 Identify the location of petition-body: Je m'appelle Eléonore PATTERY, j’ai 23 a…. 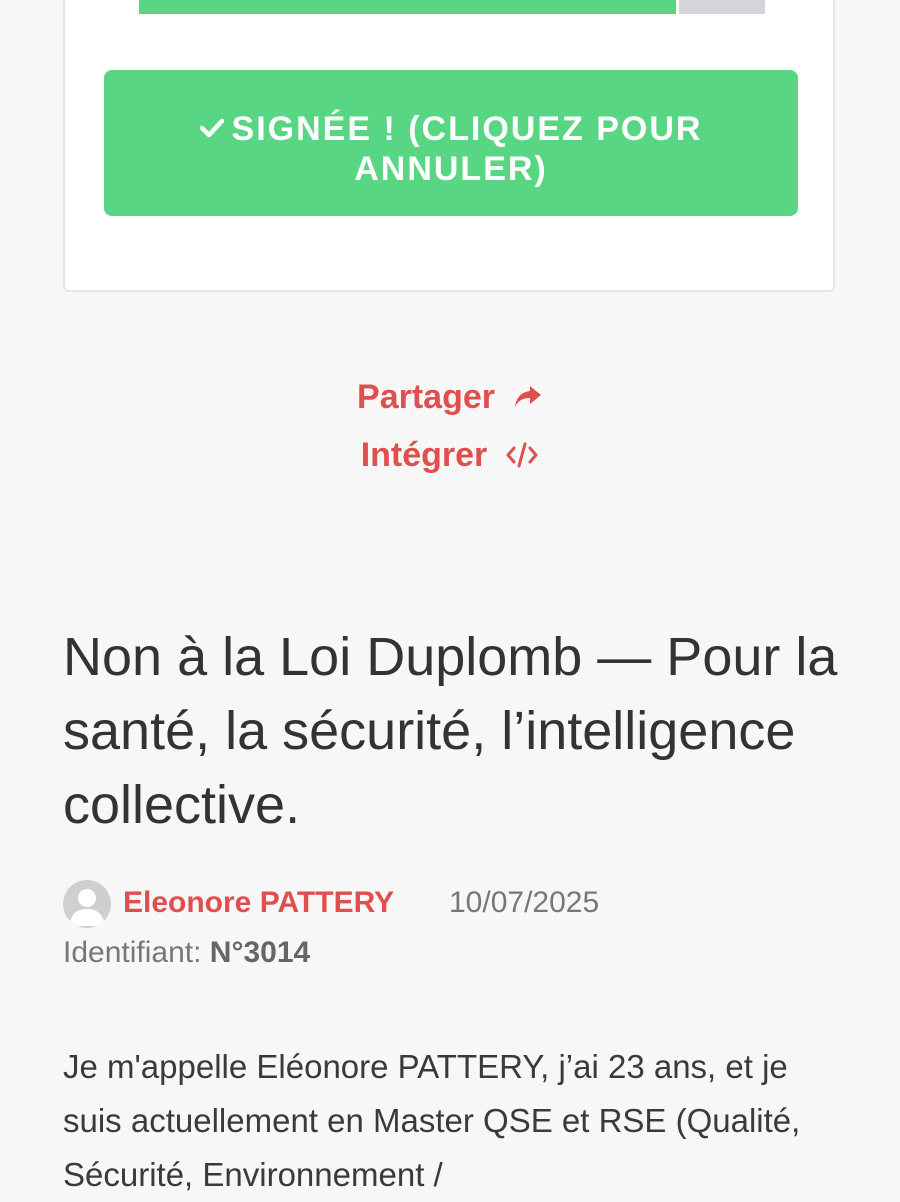
(432, 1120).